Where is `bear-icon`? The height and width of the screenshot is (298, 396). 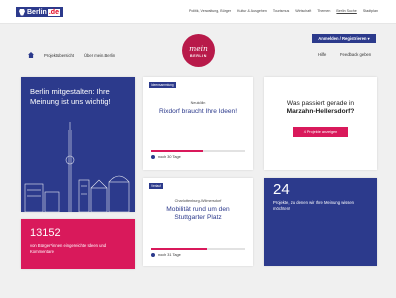 bear-icon is located at coordinates (22, 12).